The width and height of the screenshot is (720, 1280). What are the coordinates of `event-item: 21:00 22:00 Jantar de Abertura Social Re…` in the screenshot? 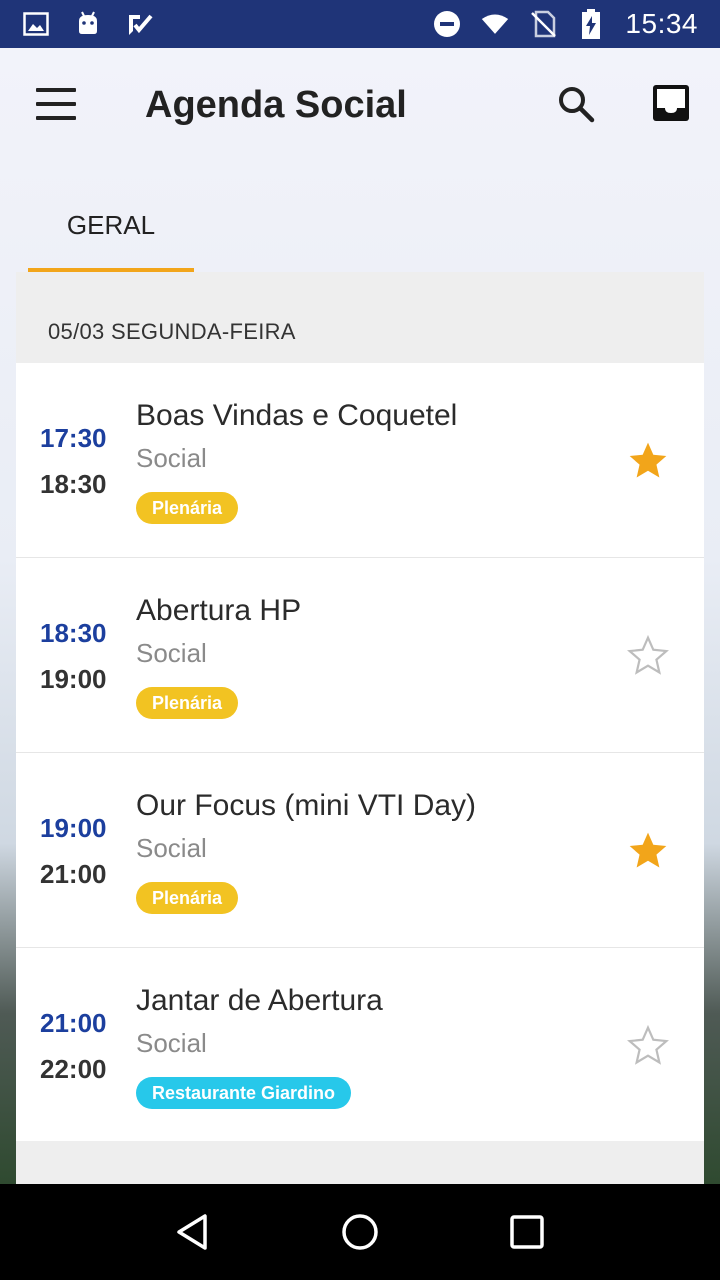 It's located at (360, 1044).